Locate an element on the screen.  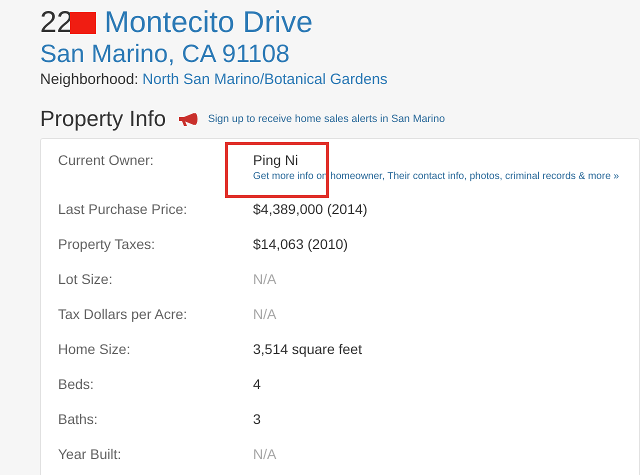
field-label: Beds: is located at coordinates (76, 384).